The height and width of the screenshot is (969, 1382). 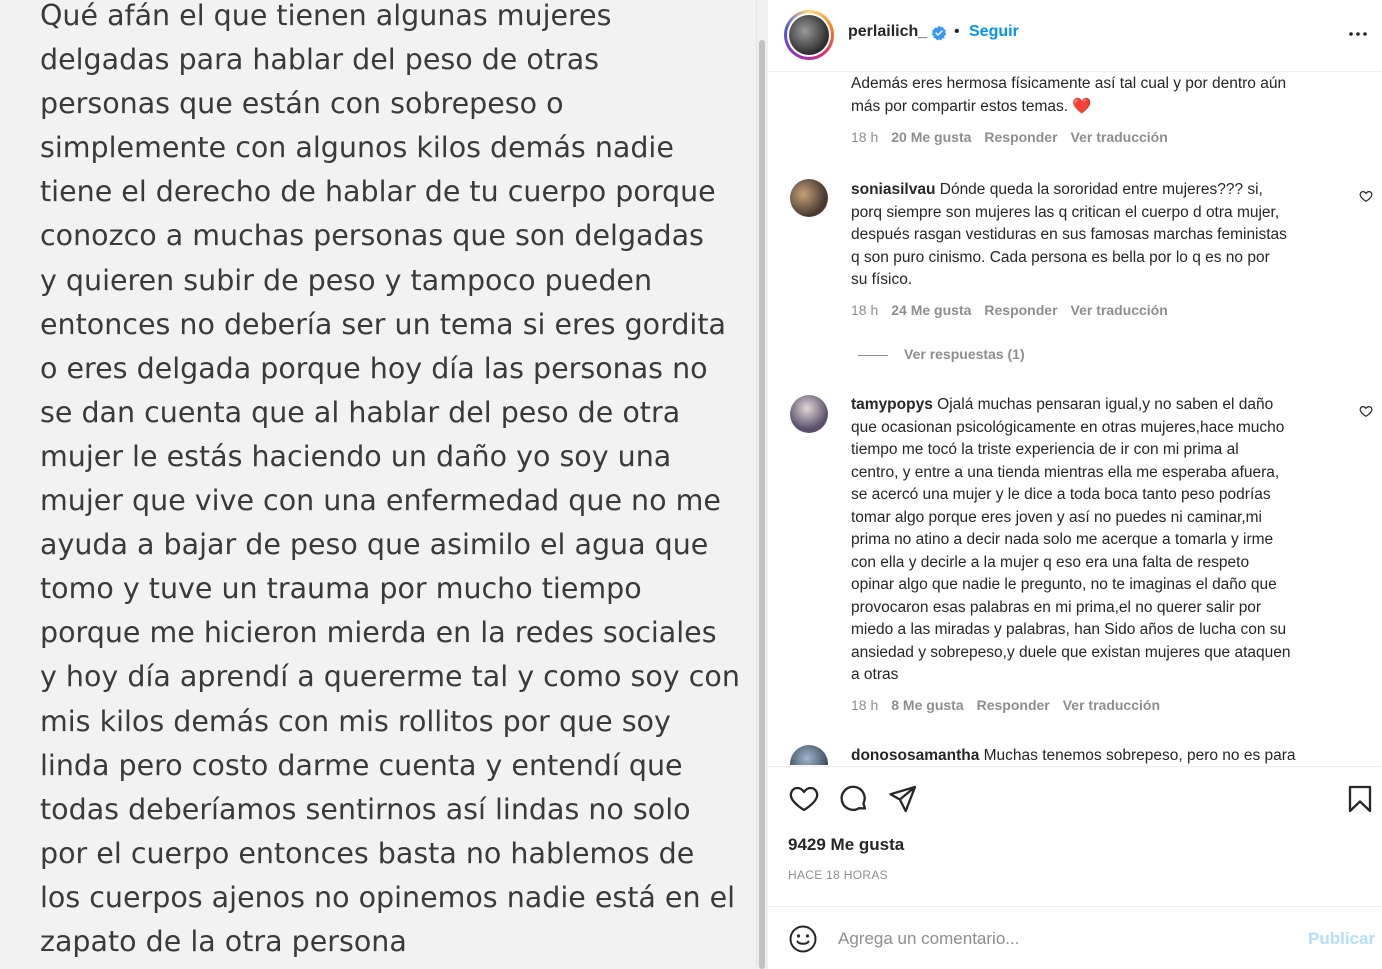 I want to click on post-time: HACE 18 HORAS, so click(x=838, y=875).